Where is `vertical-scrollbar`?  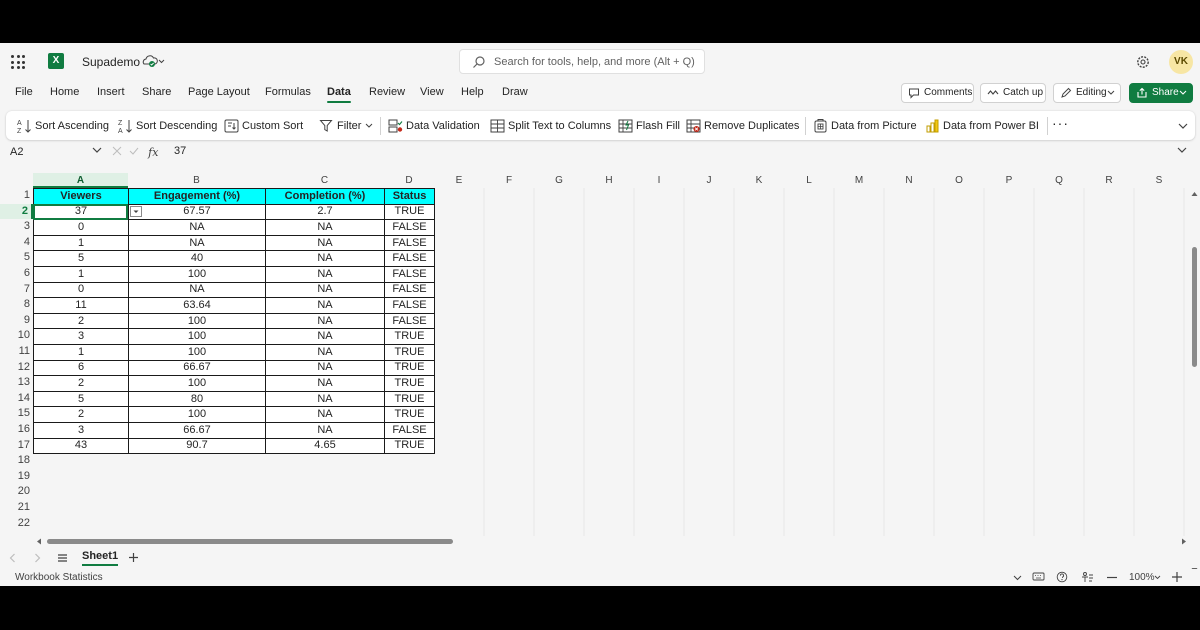
vertical-scrollbar is located at coordinates (1194, 380).